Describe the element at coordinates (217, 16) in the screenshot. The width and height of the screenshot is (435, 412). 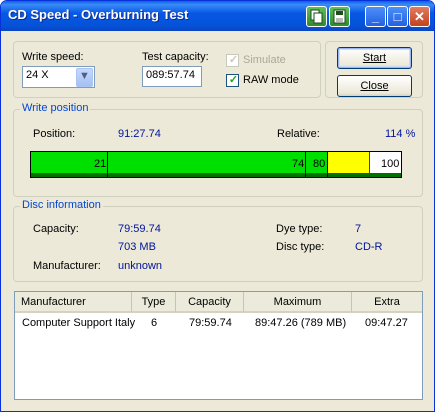
I see `title-bar: CD Speed - Overburning Test _ □ ✕` at that location.